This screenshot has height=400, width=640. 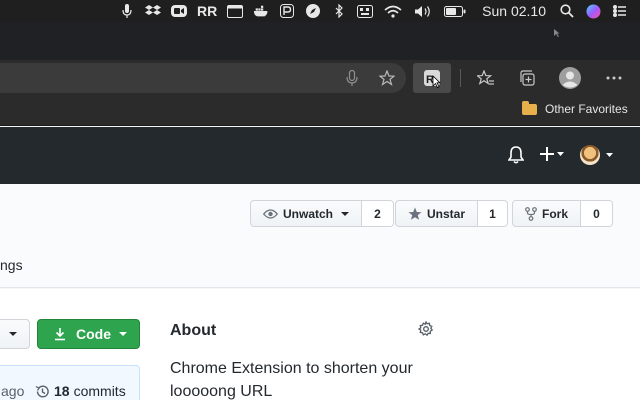 I want to click on control-center-icon, so click(x=619, y=11).